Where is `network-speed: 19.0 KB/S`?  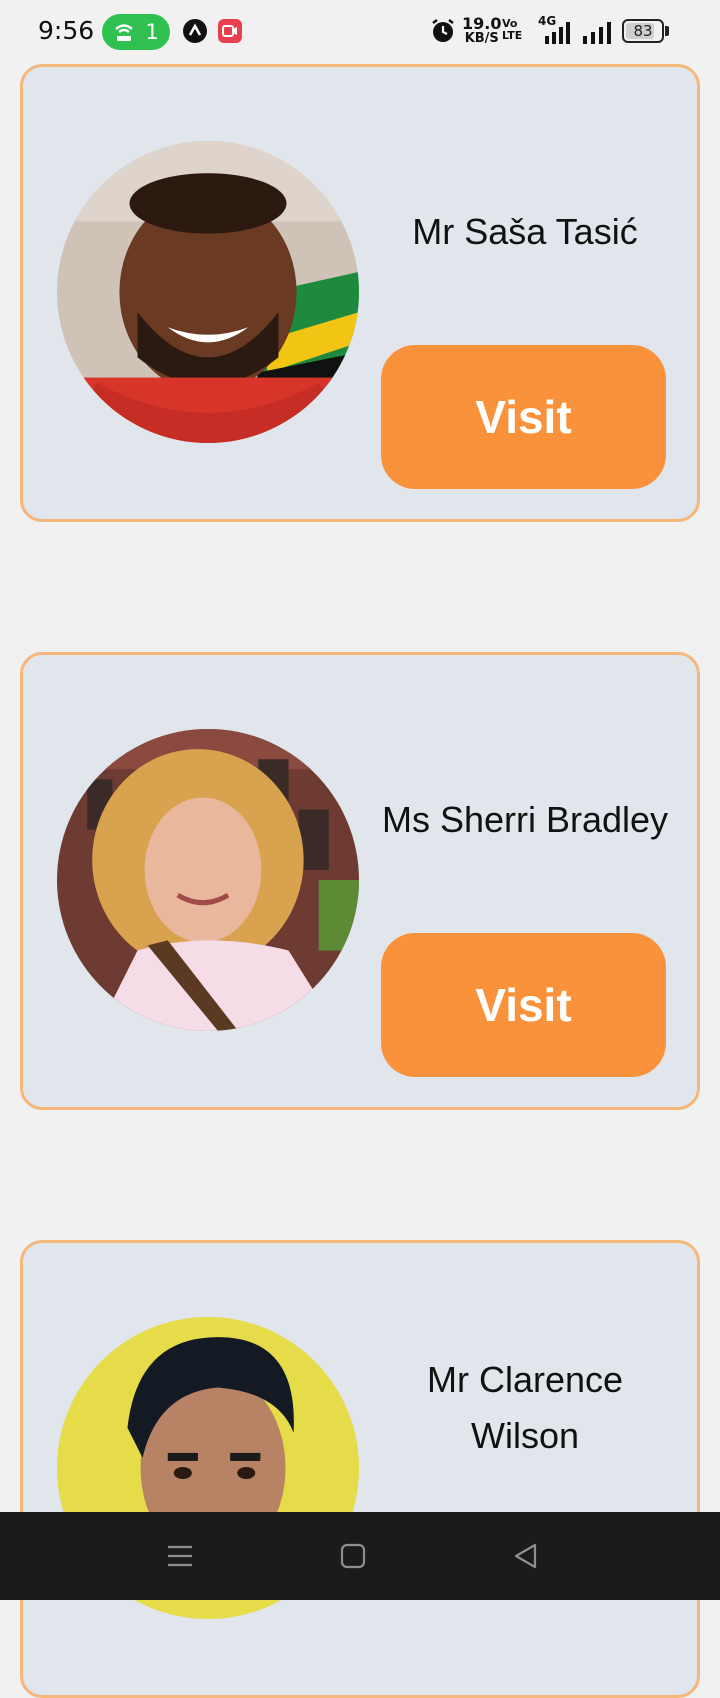
network-speed: 19.0 KB/S is located at coordinates (482, 30).